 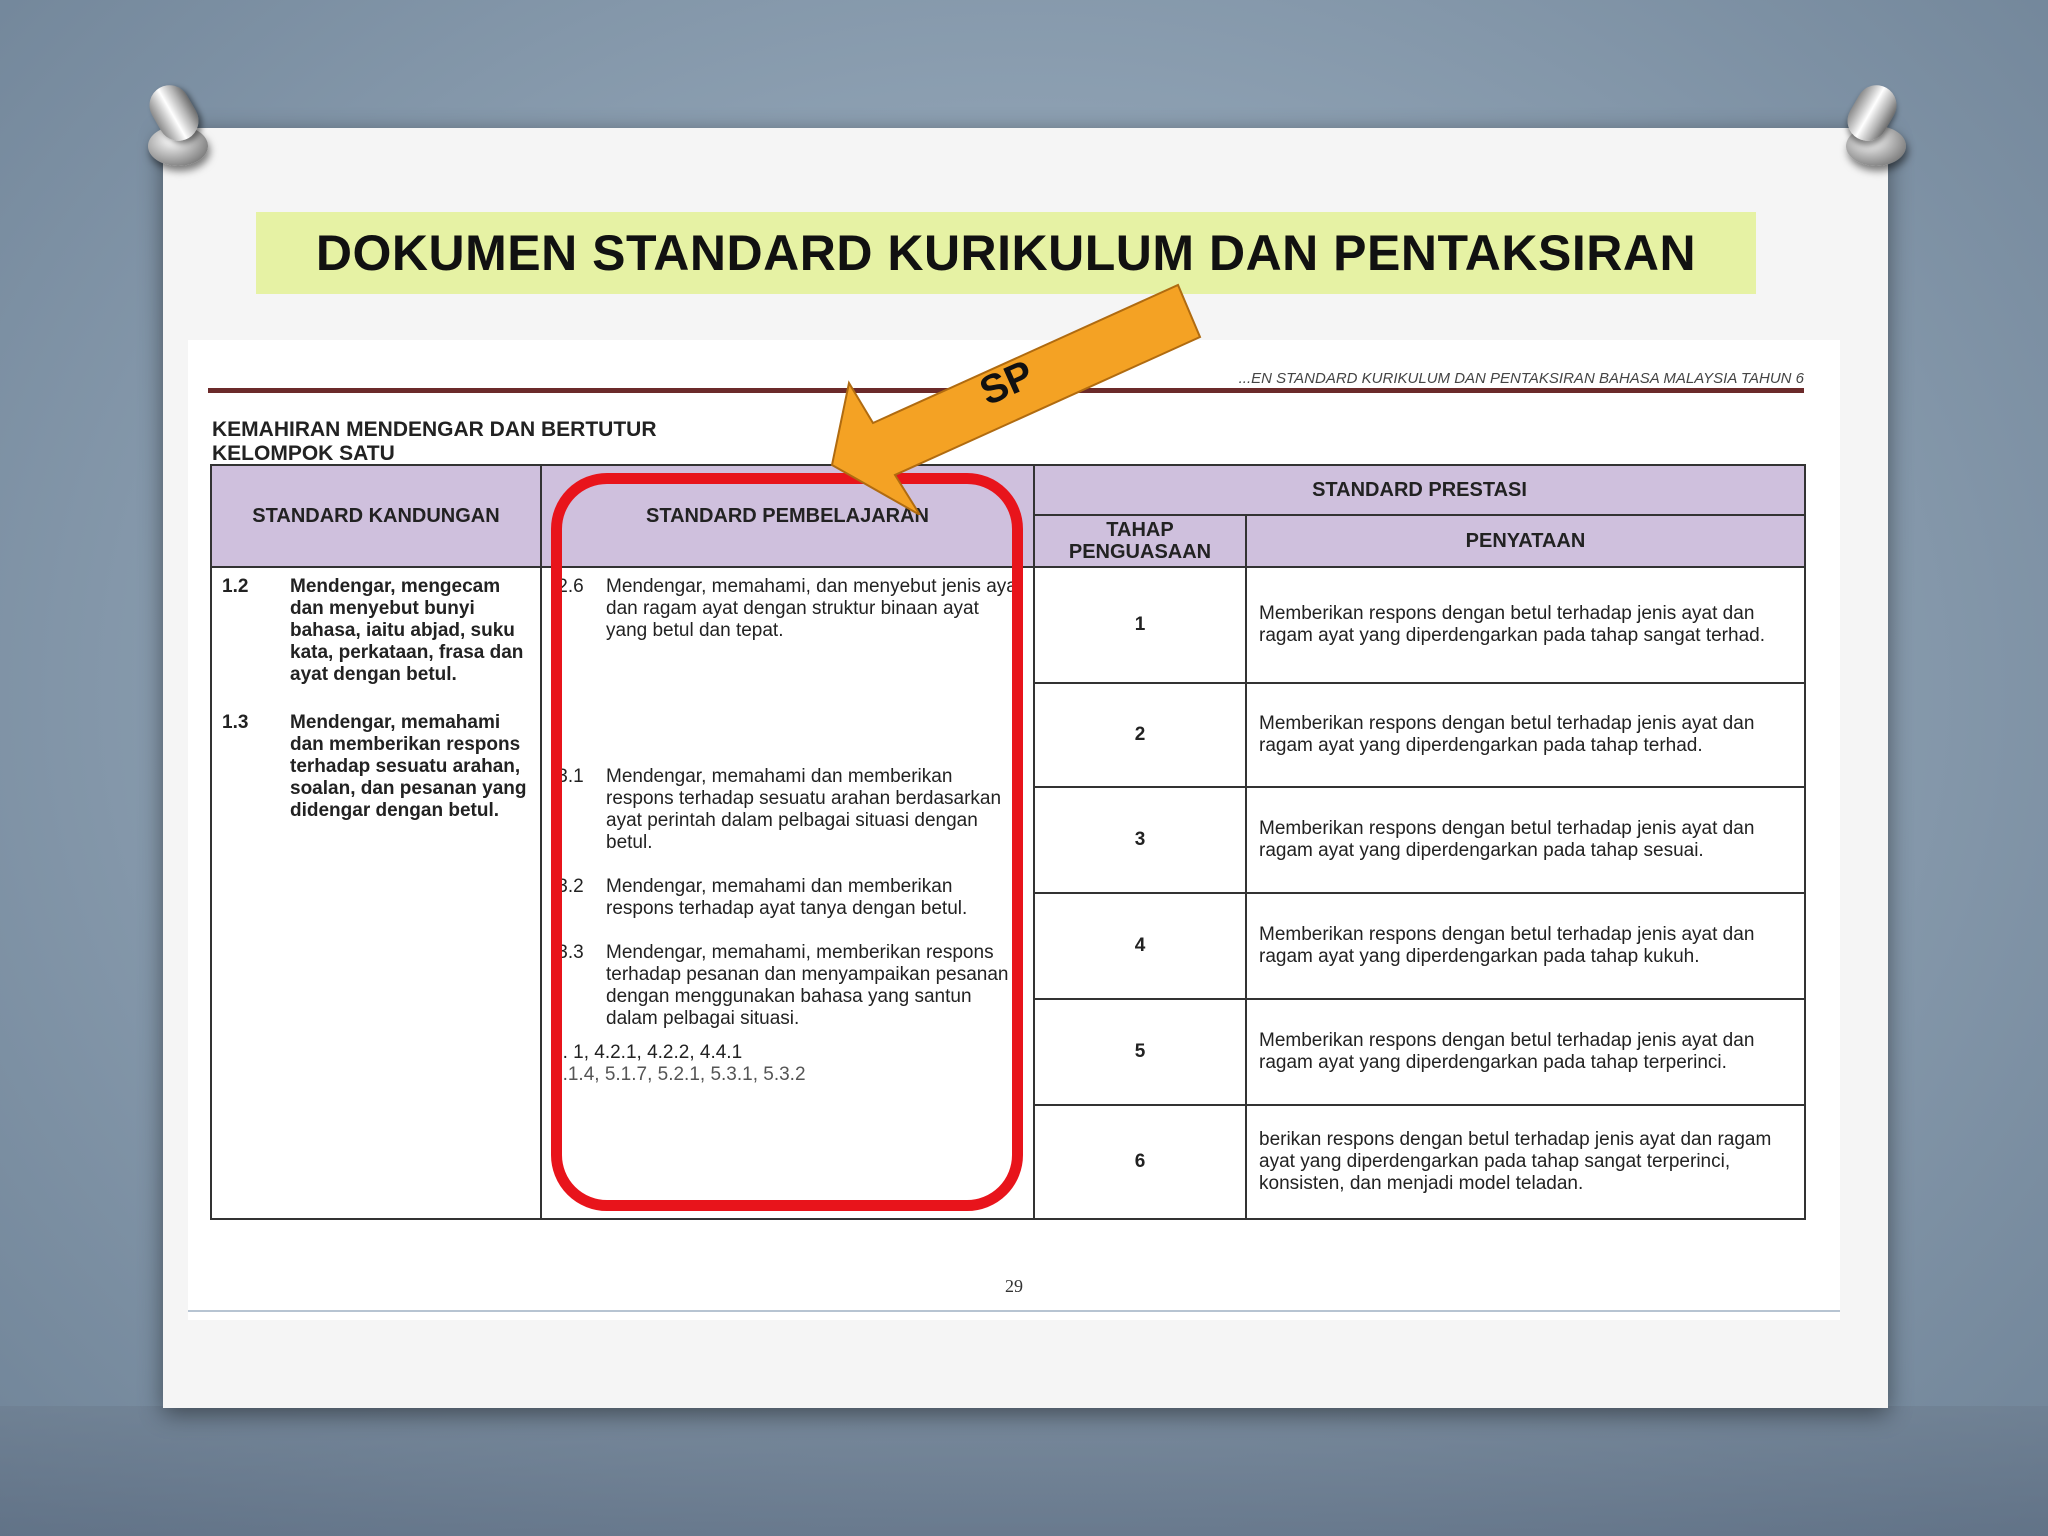 What do you see at coordinates (376, 516) in the screenshot?
I see `col-header-standard-kandungan: STANDARD KANDUNGAN` at bounding box center [376, 516].